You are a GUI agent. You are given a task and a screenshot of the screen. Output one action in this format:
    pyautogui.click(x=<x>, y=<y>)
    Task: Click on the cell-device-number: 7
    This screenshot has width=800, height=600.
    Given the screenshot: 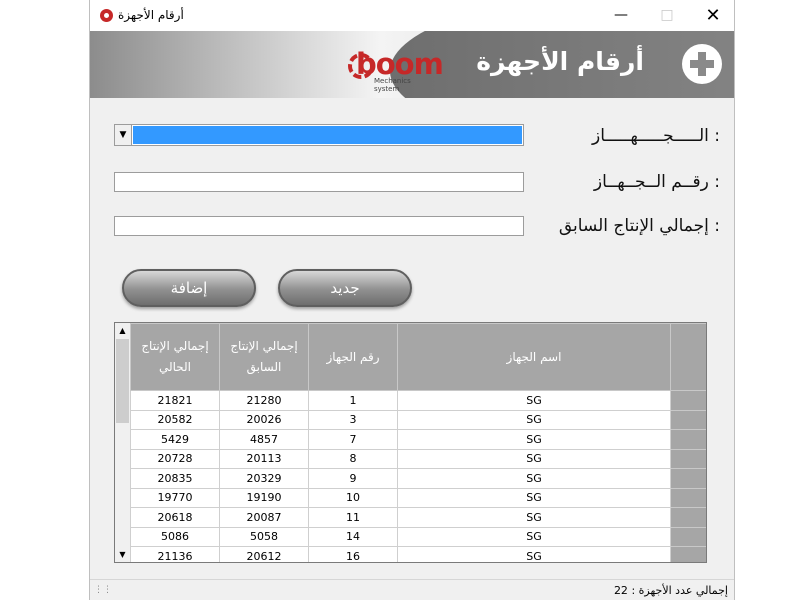 What is the action you would take?
    pyautogui.click(x=353, y=439)
    